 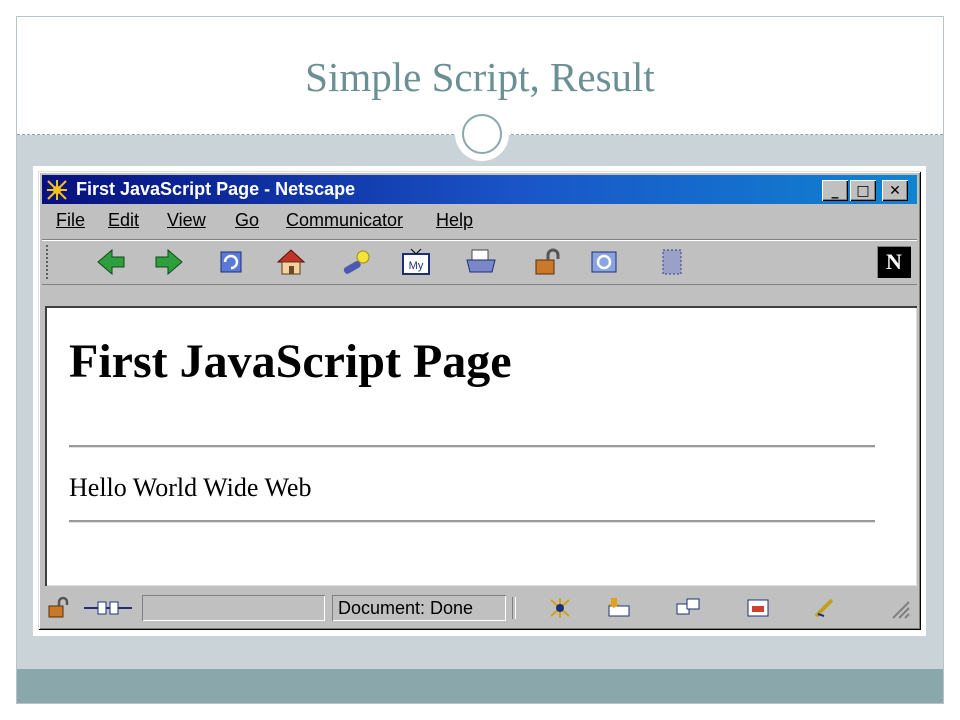 What do you see at coordinates (899, 608) in the screenshot?
I see `resize-grip-icon` at bounding box center [899, 608].